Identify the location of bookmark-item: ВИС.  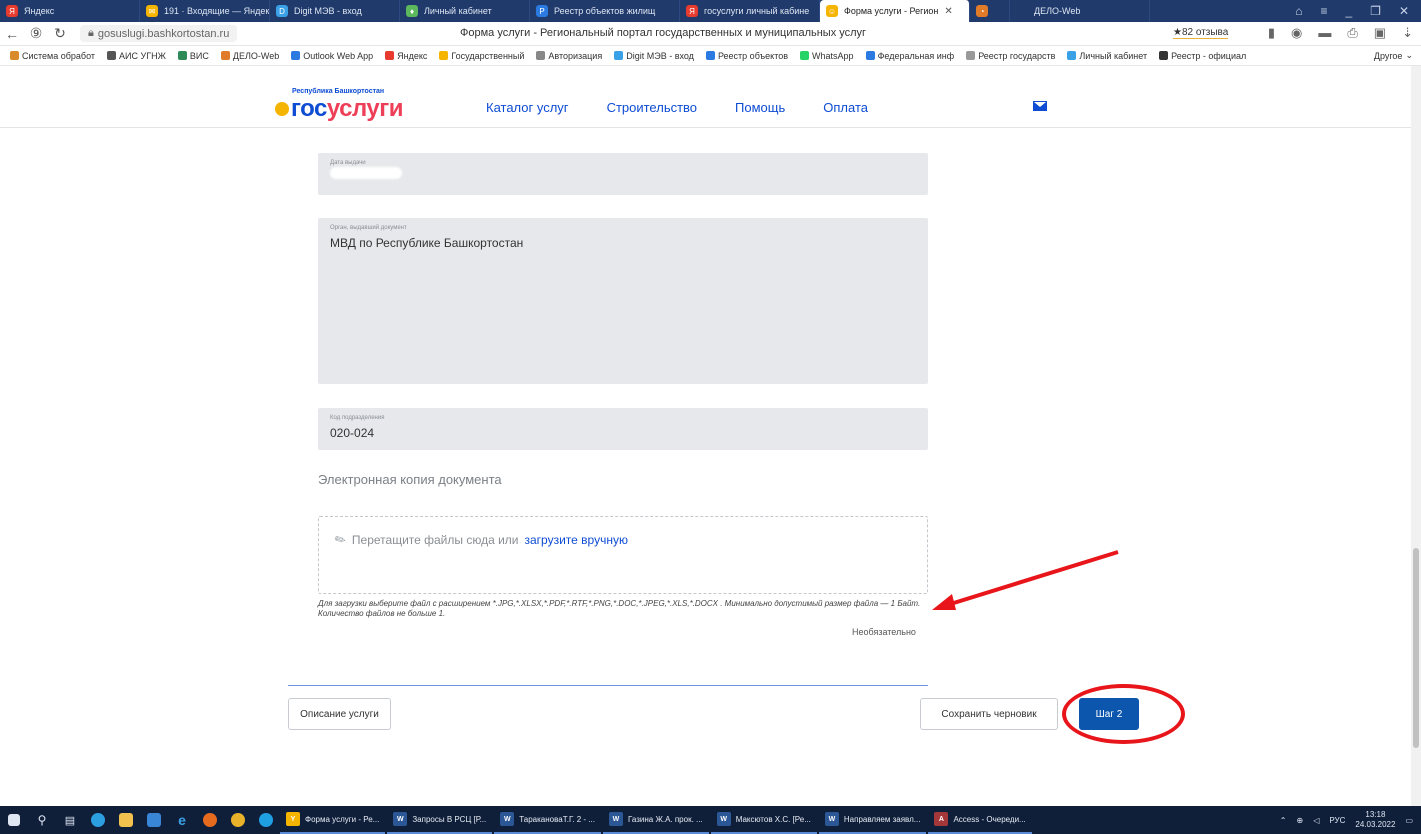
(193, 56).